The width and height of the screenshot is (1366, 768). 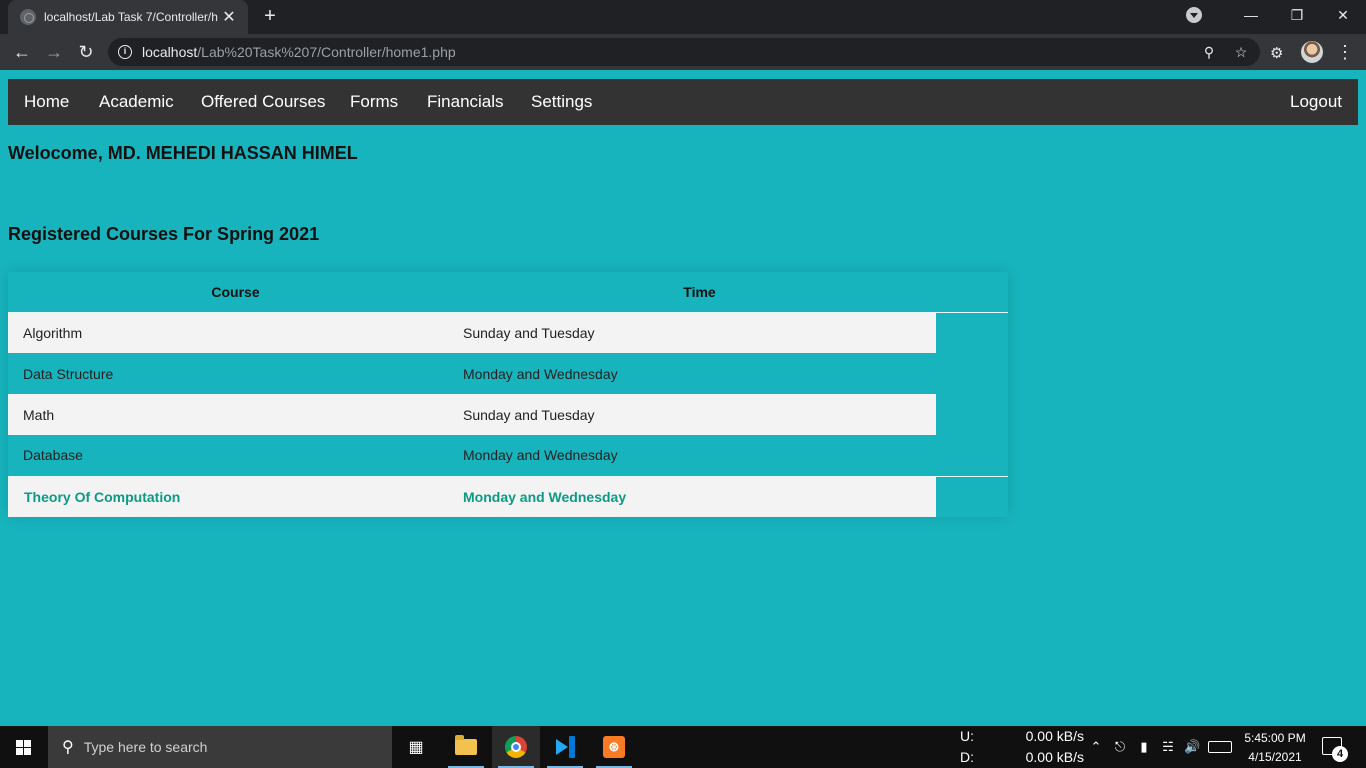 I want to click on star-icon: ☆, so click(x=1241, y=52).